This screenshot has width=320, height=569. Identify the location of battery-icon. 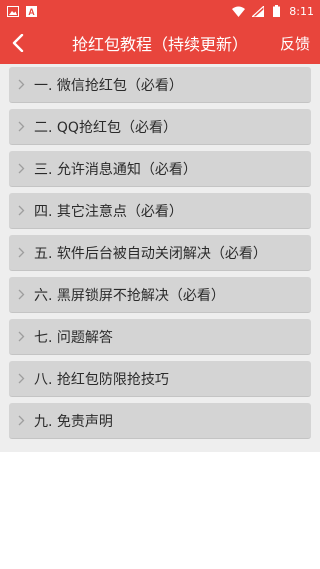
(276, 11).